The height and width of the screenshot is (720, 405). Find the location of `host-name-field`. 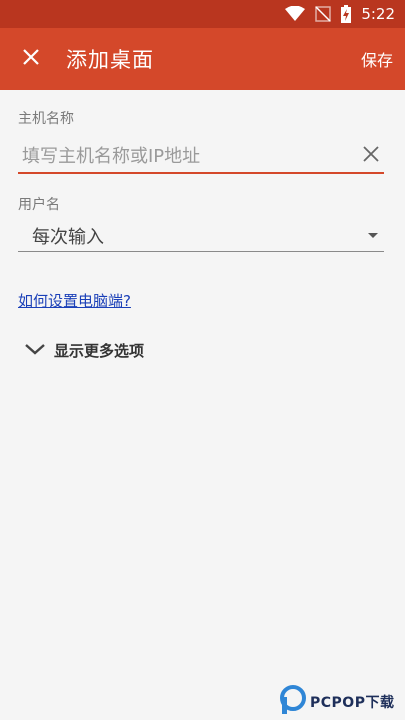

host-name-field is located at coordinates (201, 157).